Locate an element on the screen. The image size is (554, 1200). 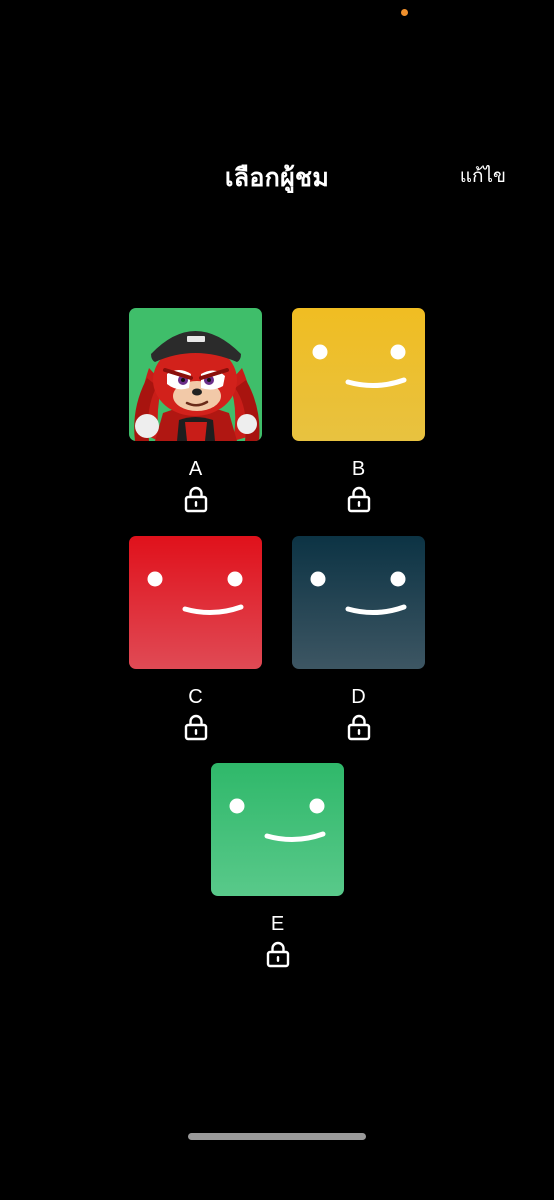
profile-name: D is located at coordinates (358, 697).